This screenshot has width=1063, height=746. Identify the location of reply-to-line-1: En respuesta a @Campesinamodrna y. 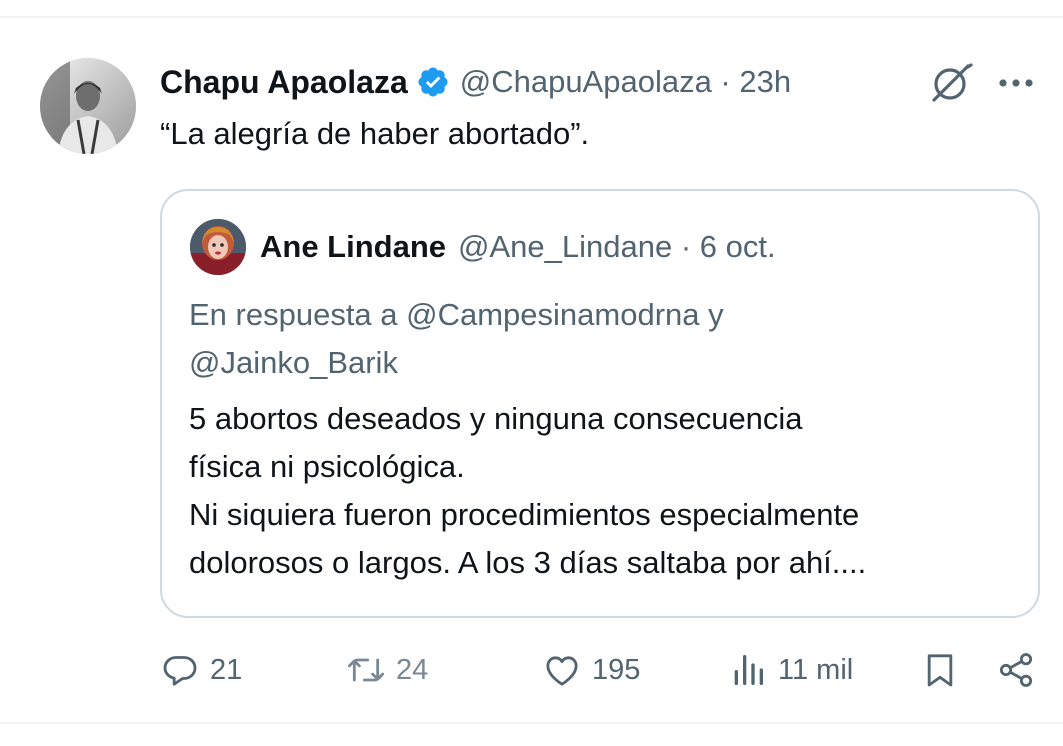
(589, 315).